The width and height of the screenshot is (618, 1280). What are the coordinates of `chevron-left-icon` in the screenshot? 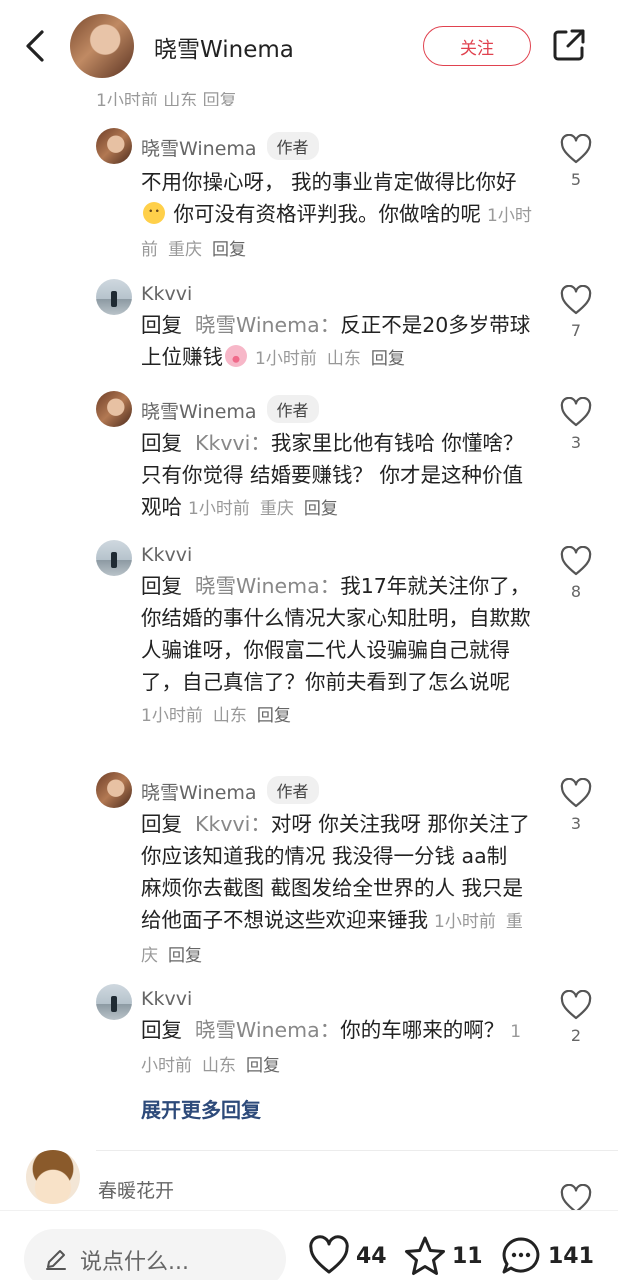 It's located at (35, 46).